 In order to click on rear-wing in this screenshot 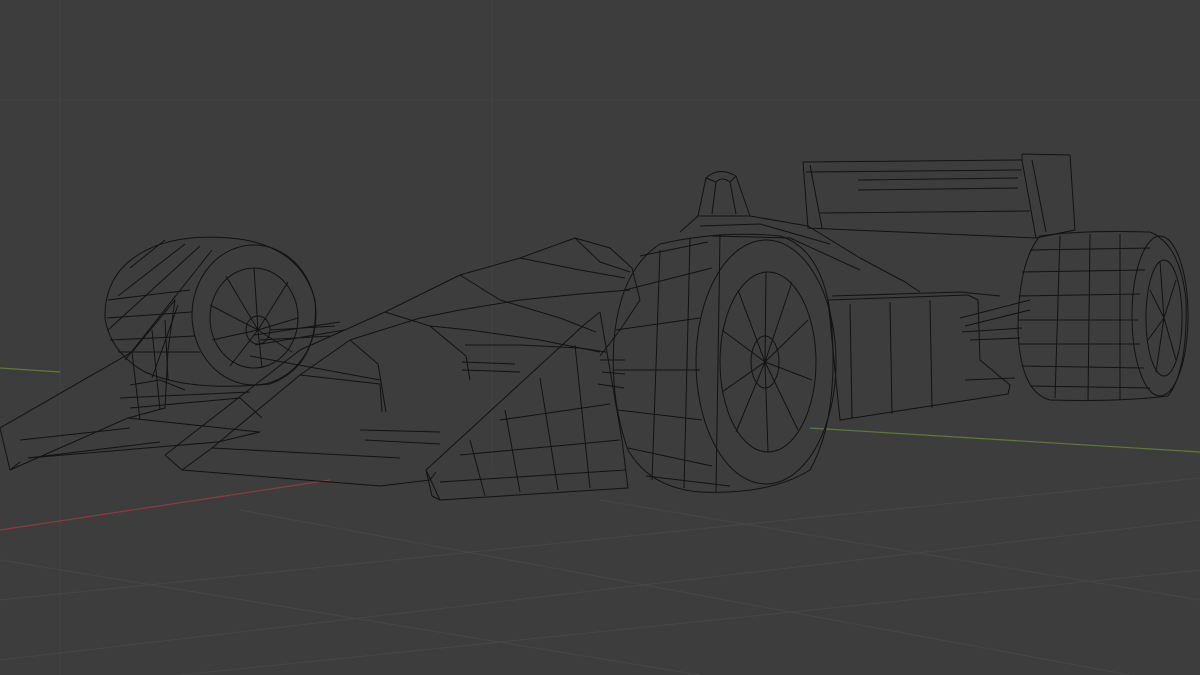, I will do `click(939, 196)`.